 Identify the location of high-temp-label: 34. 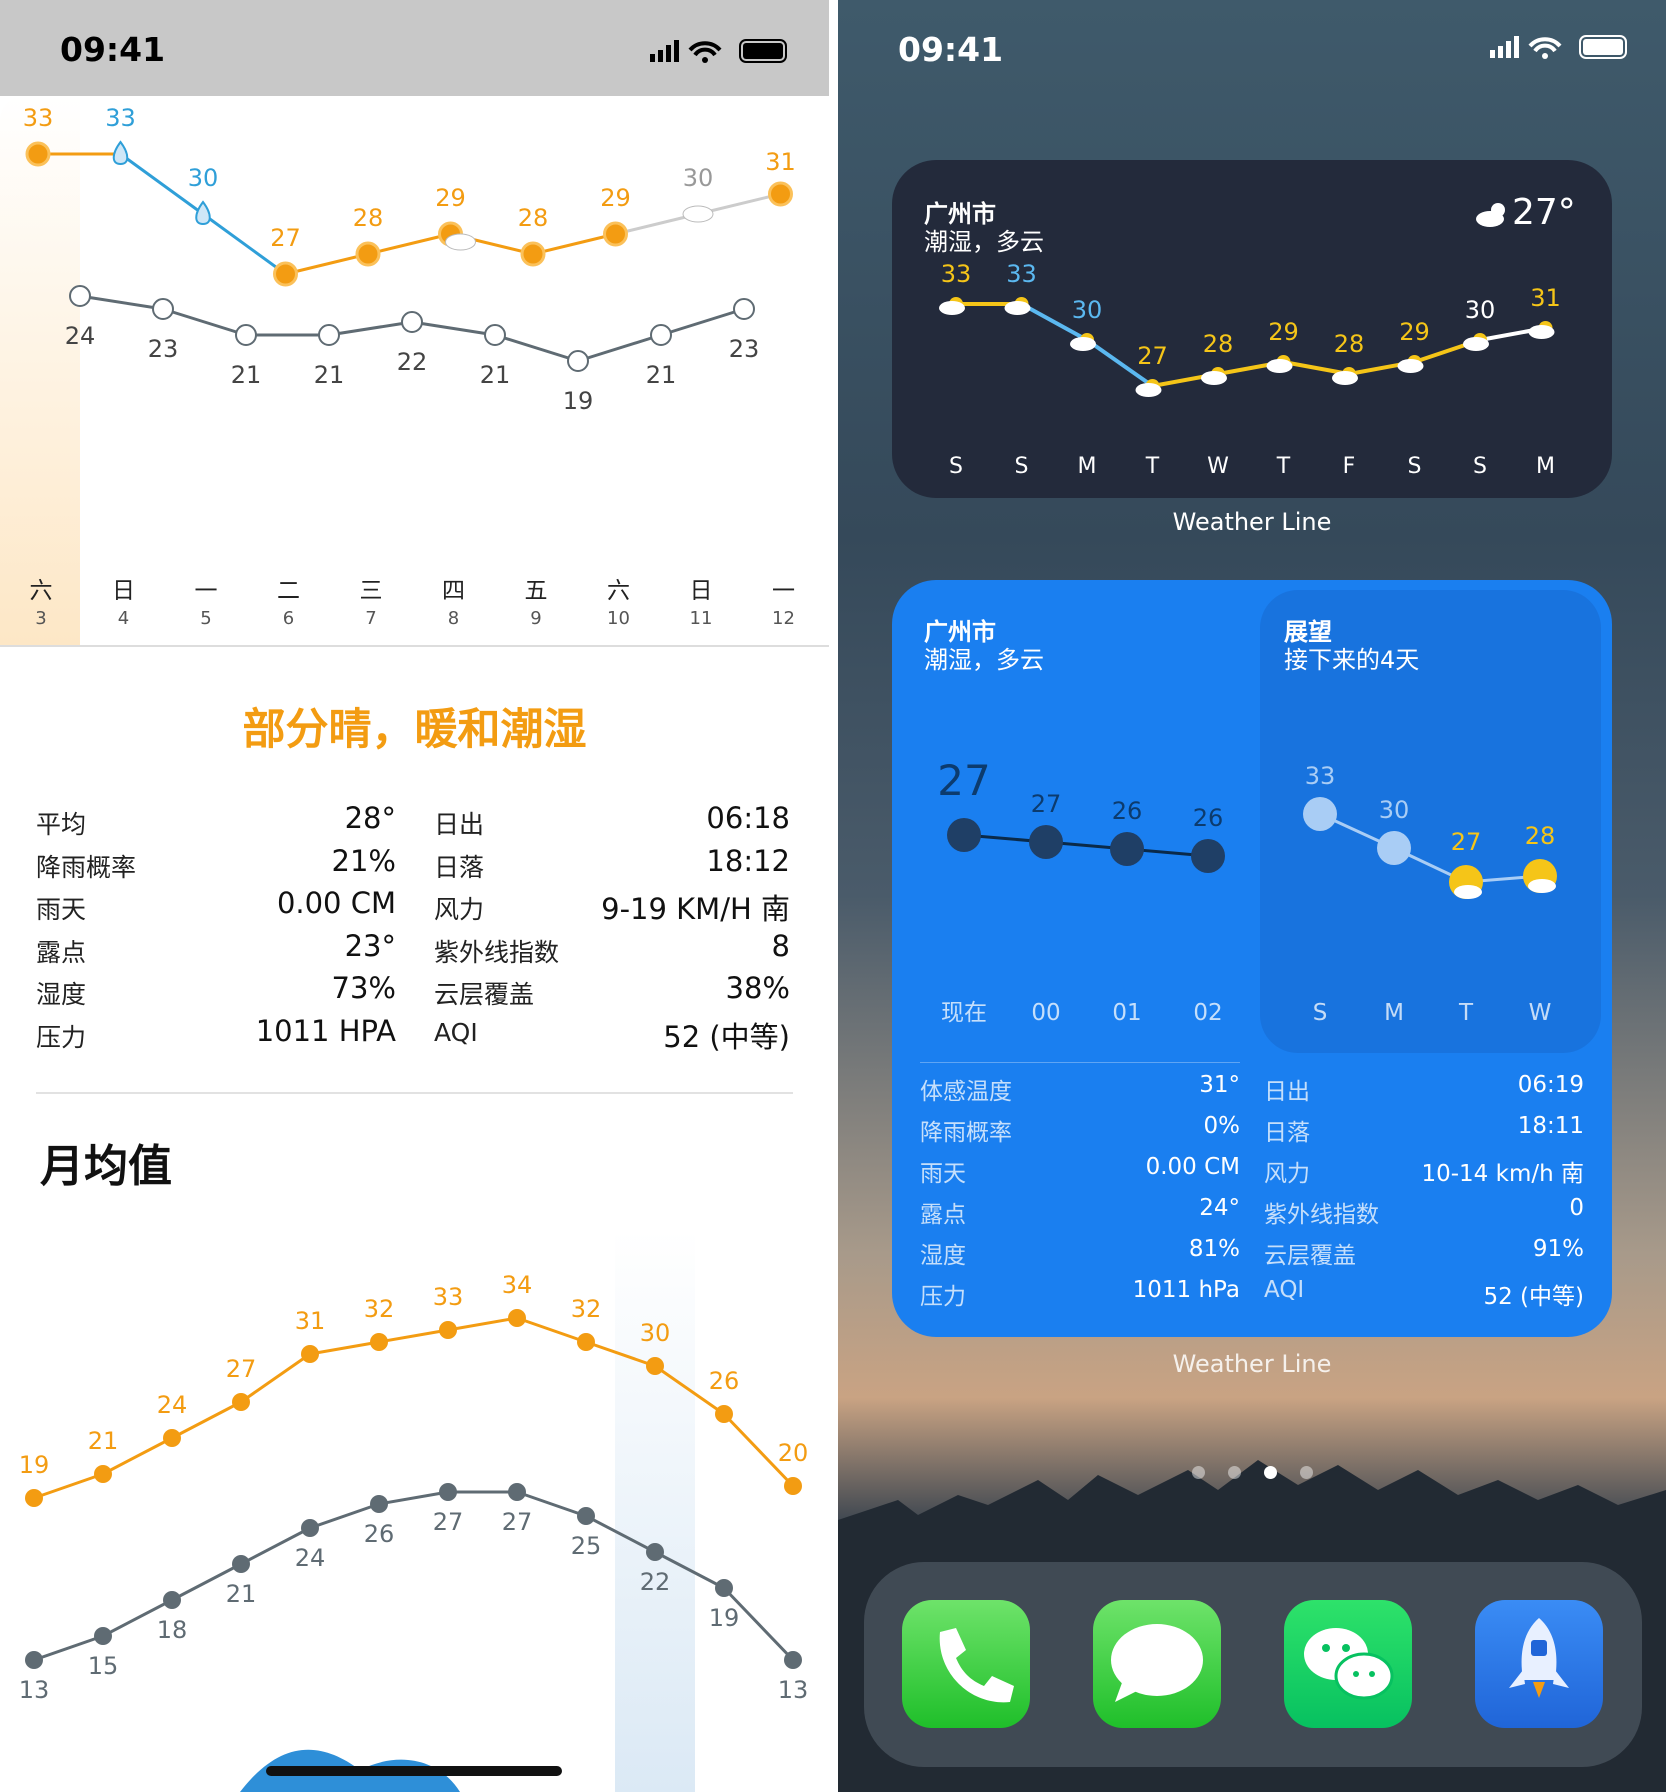
(517, 1285).